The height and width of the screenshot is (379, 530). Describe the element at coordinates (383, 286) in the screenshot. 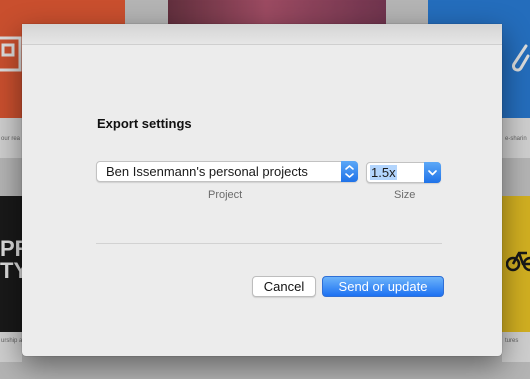

I see `send-or-update-button: Send or update` at that location.